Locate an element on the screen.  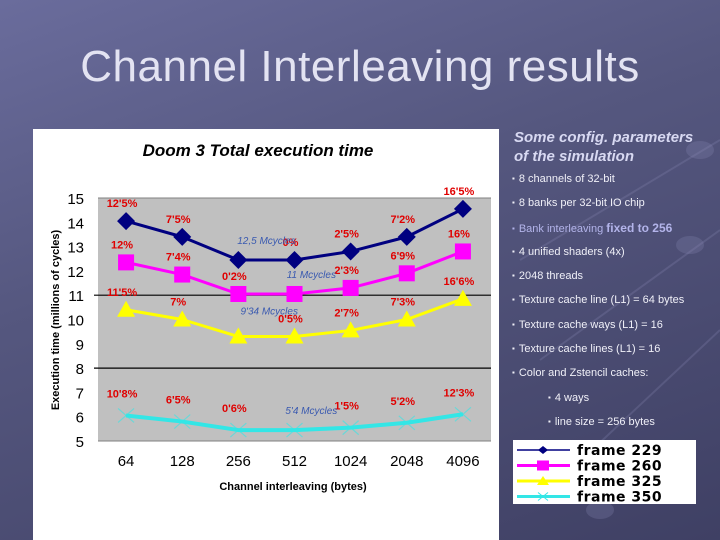
config-bullet-item: ▪ Texture cache lines (L1) = 16 is located at coordinates (616, 354).